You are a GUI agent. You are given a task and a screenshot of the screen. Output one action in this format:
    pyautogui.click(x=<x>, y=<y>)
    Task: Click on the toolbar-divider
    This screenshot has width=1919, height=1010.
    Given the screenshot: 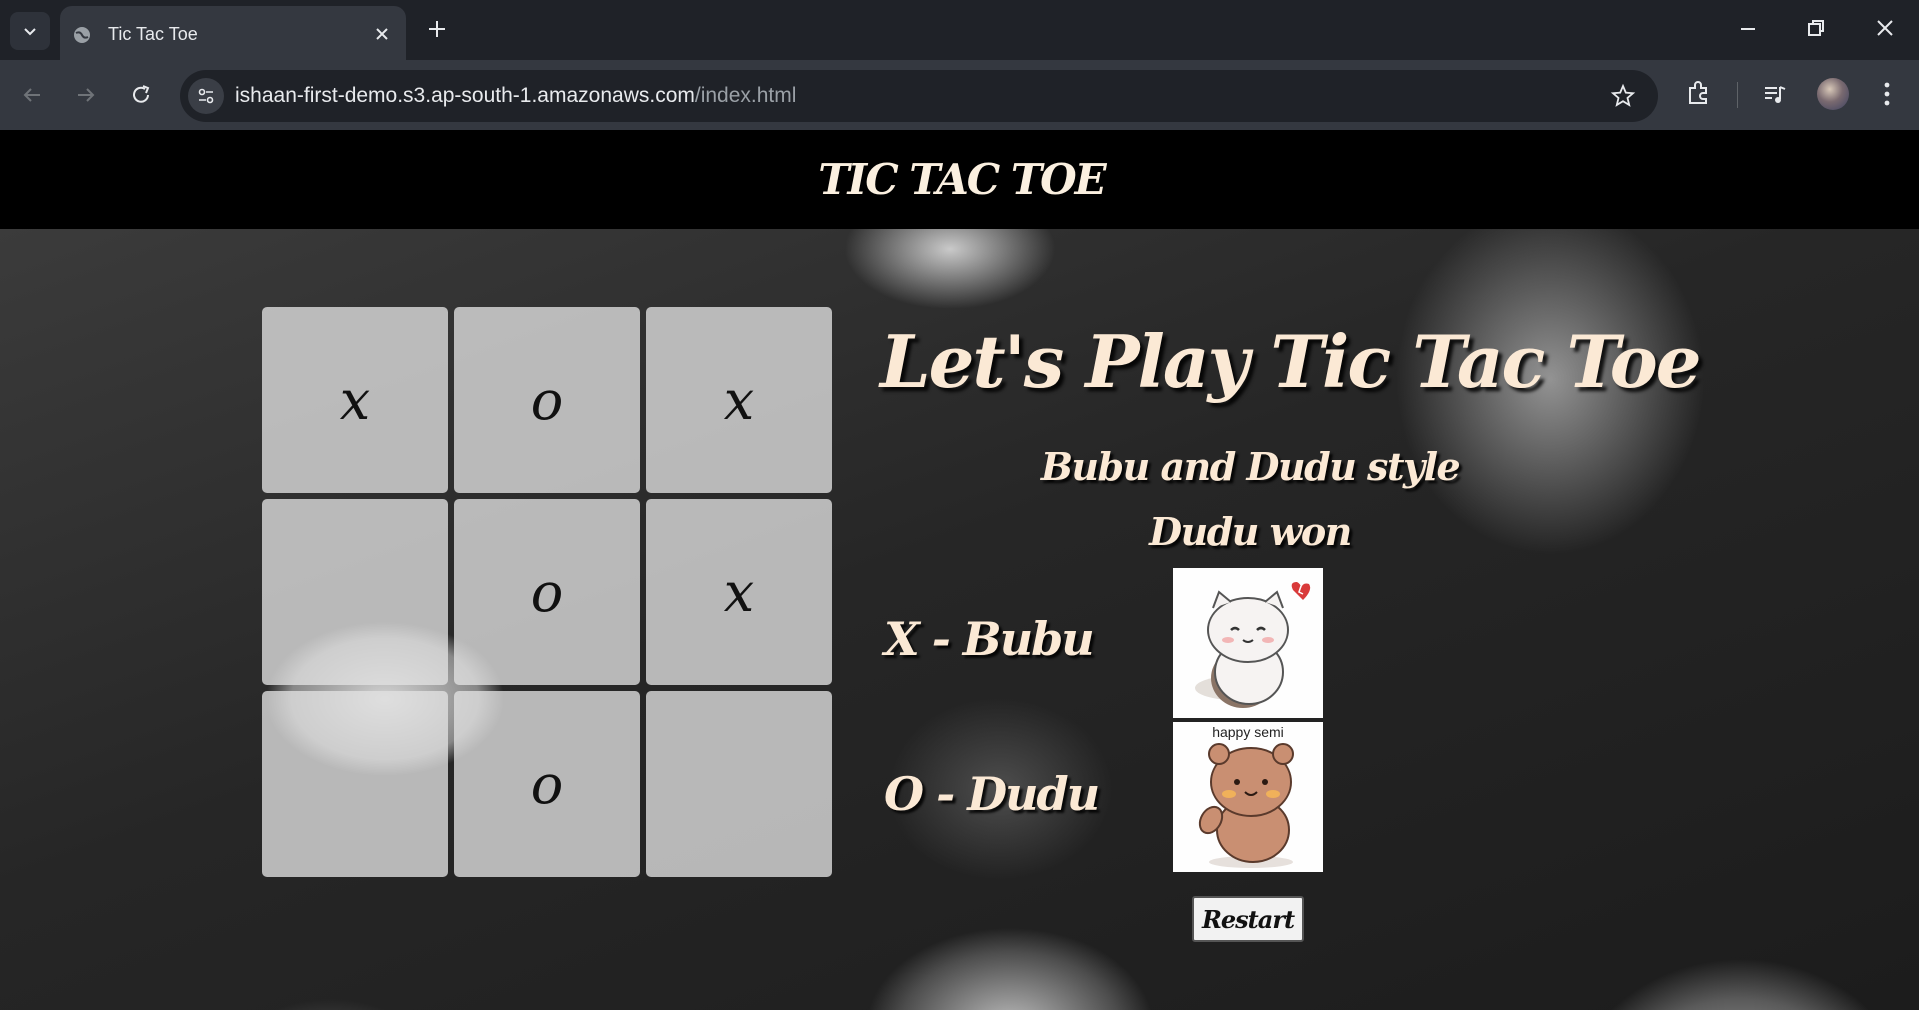 What is the action you would take?
    pyautogui.click(x=1737, y=95)
    